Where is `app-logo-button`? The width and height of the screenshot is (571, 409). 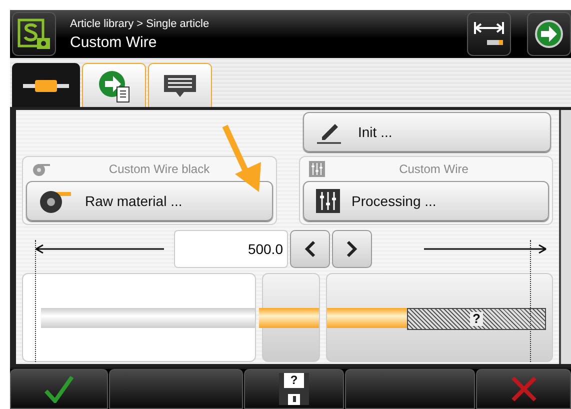
app-logo-button is located at coordinates (34, 34).